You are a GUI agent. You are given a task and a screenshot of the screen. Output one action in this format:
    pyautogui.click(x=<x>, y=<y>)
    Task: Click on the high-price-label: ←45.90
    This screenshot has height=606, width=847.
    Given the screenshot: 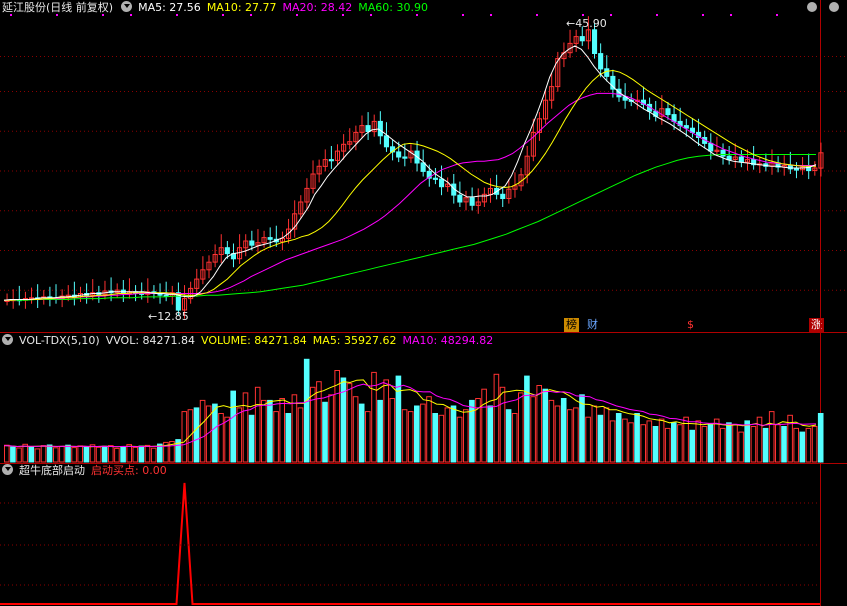 What is the action you would take?
    pyautogui.click(x=586, y=23)
    